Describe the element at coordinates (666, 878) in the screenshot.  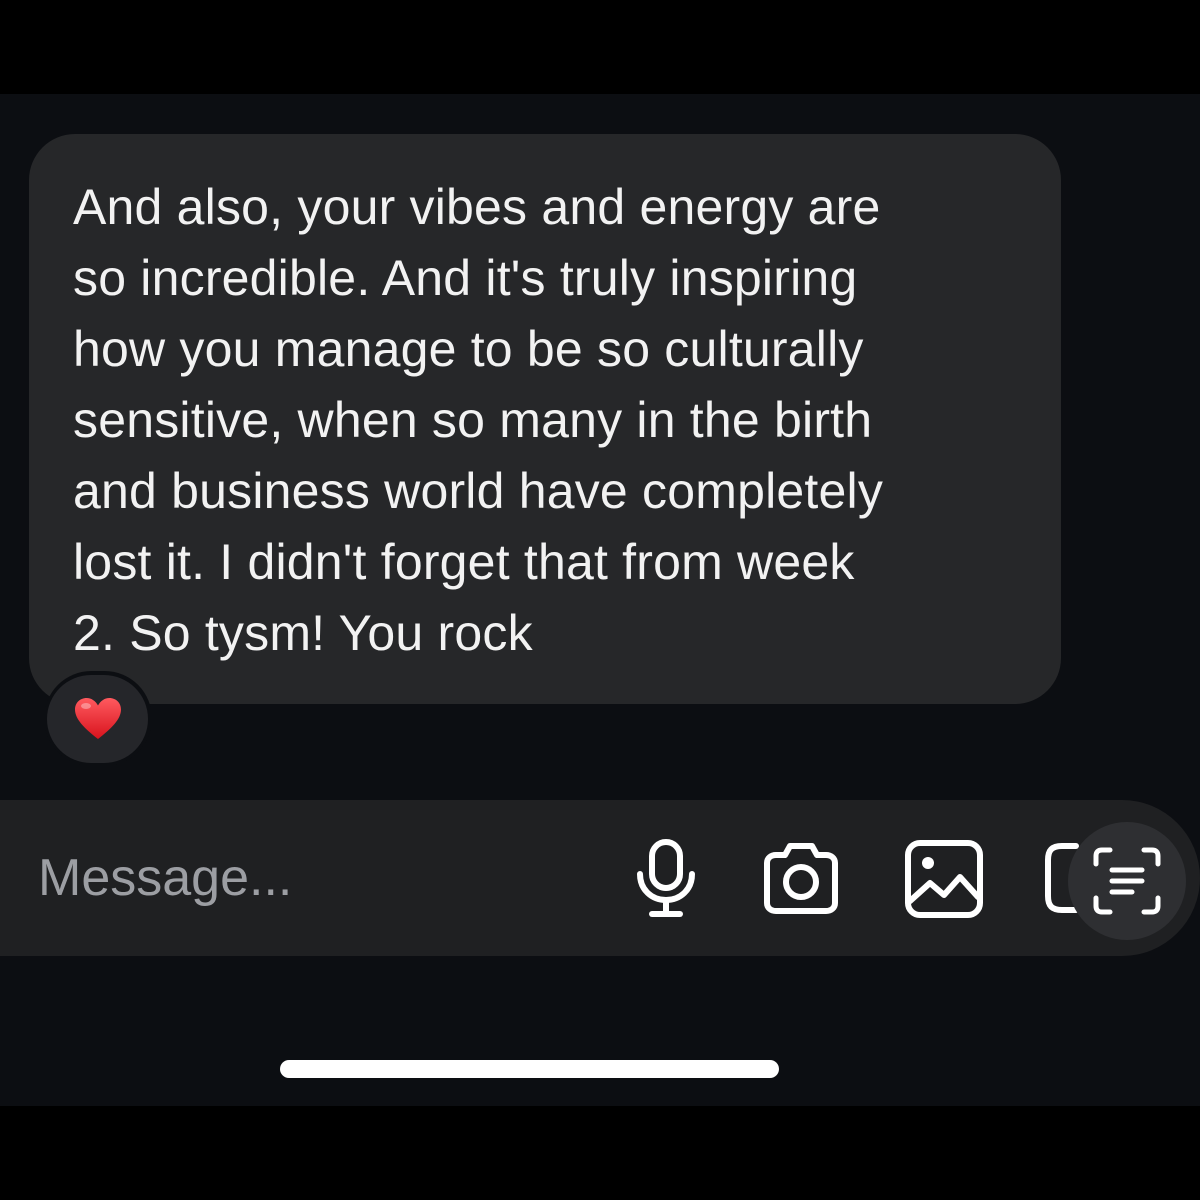
I see `microphone-icon` at that location.